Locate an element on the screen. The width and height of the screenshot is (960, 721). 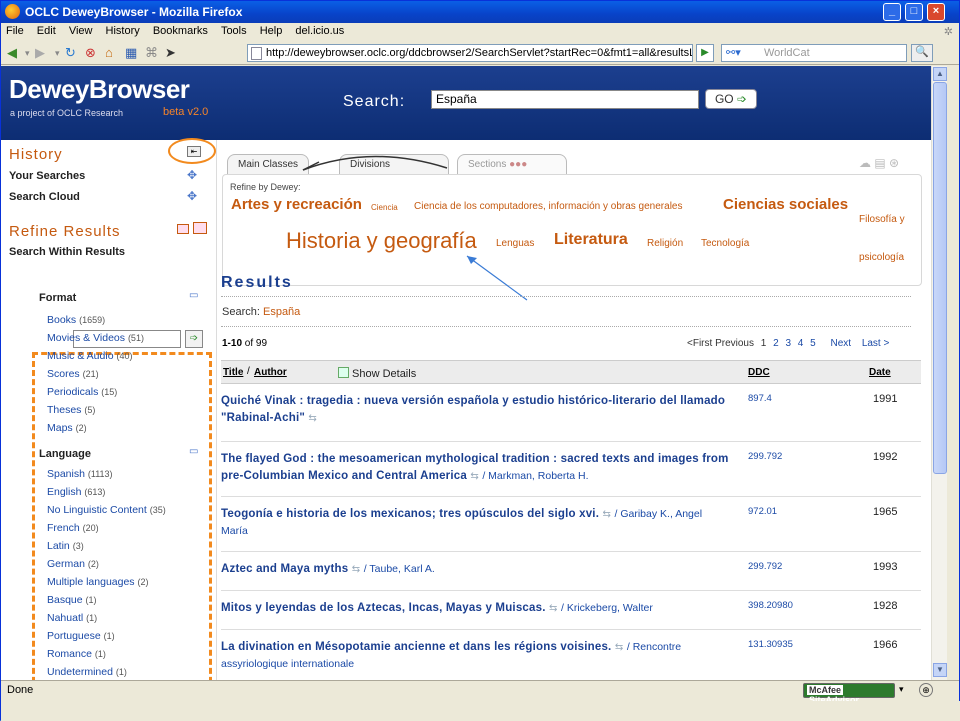
result-author: / Markman, Roberta H. is located at coordinates (535, 476).